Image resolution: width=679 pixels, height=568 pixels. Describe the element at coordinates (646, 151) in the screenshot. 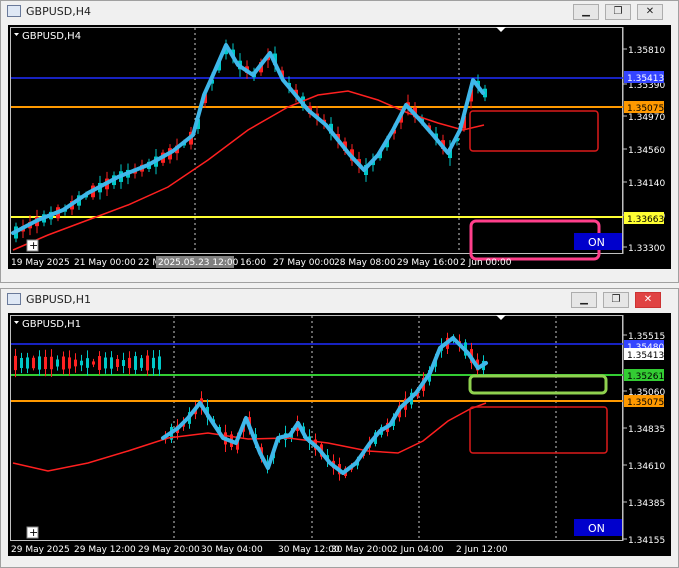

I see `price-tick-label: 1.34560` at that location.